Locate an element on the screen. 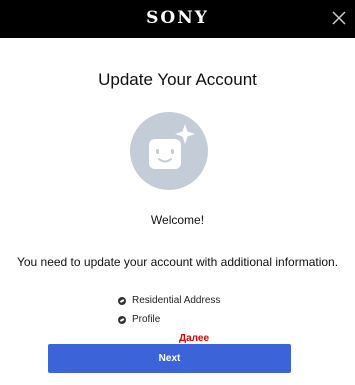 The height and width of the screenshot is (385, 355). header-bar: SONY is located at coordinates (177, 19).